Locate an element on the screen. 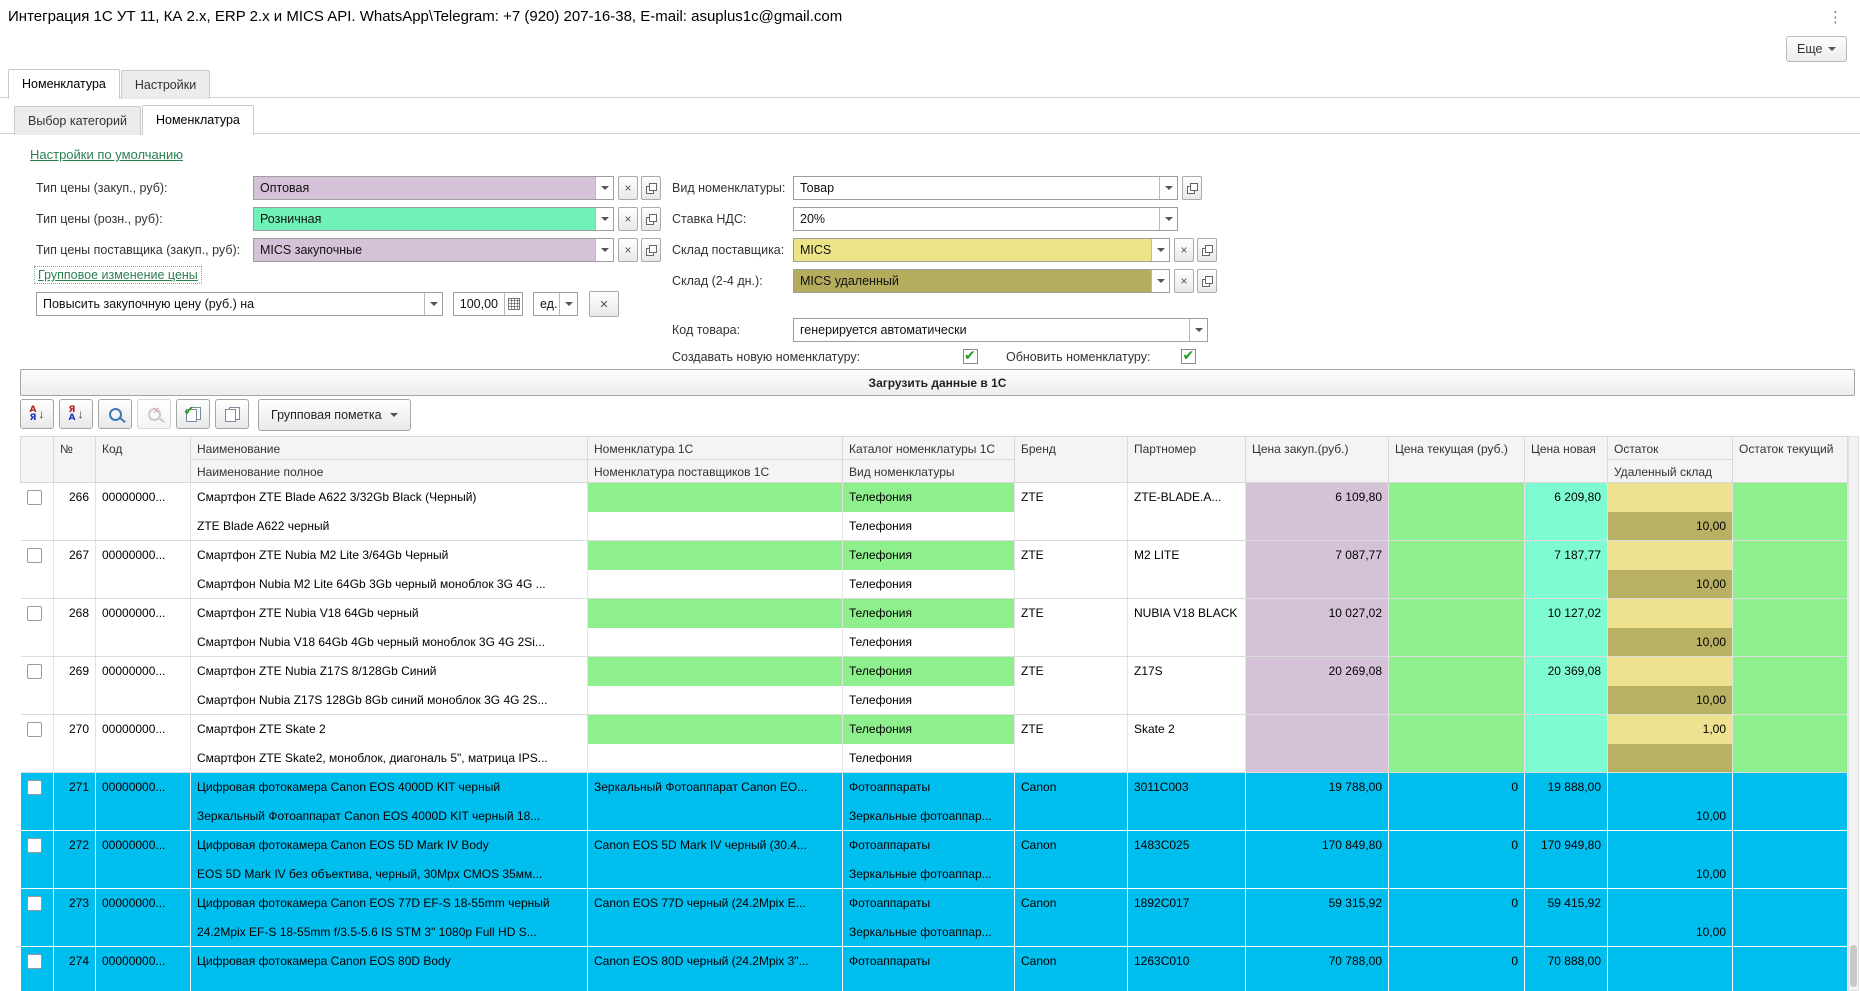 The height and width of the screenshot is (991, 1860). group-price-change-link: Групповое изменение цены is located at coordinates (118, 275).